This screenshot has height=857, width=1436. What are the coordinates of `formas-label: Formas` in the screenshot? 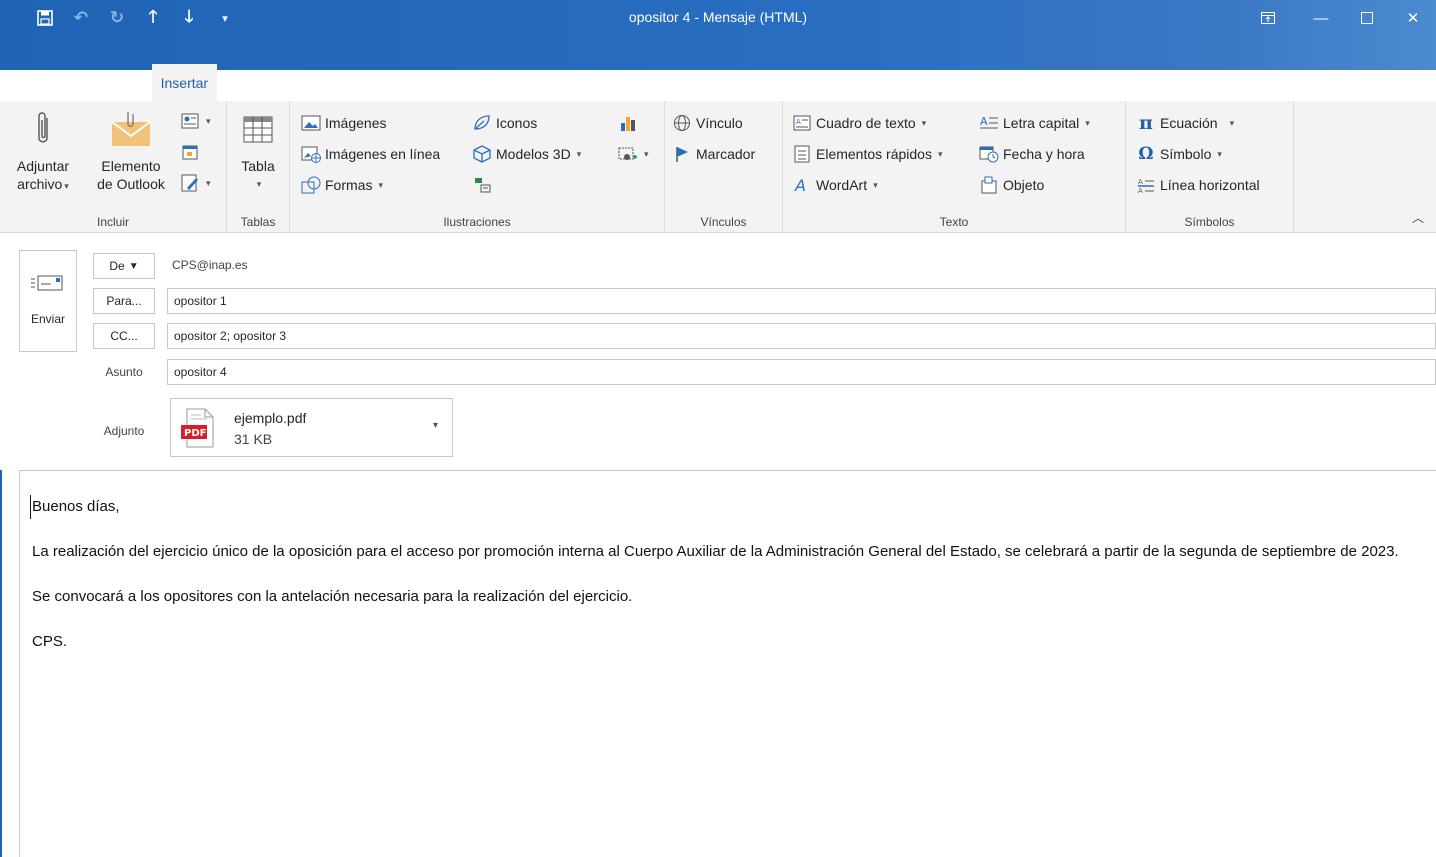 It's located at (349, 185).